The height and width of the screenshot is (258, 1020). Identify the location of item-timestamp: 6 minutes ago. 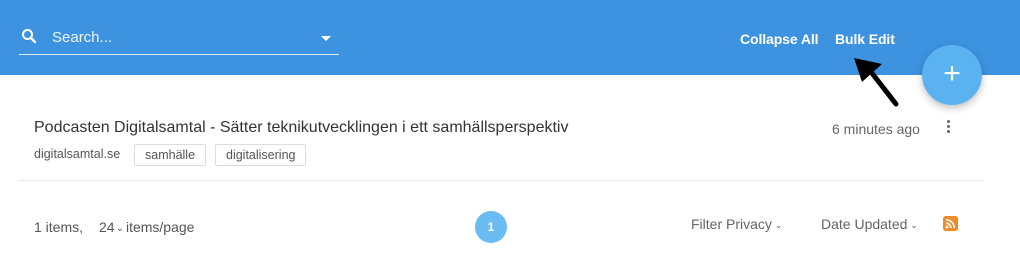
(876, 129).